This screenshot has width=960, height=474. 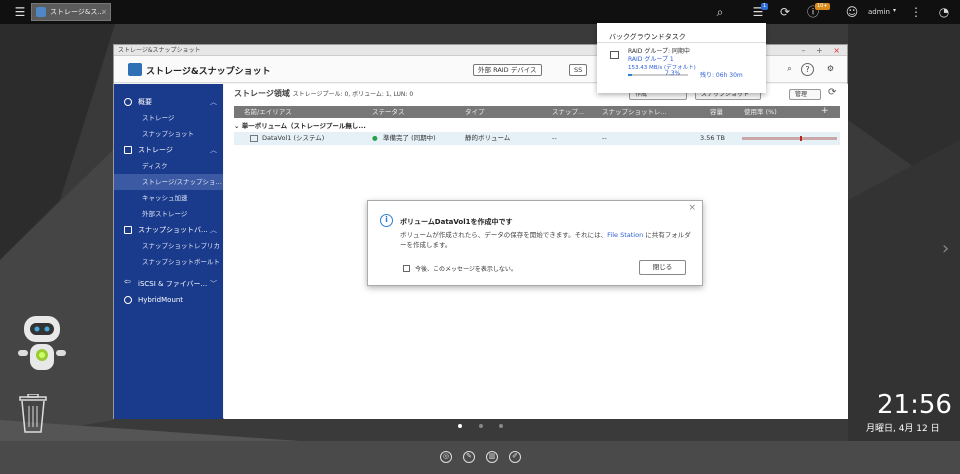 What do you see at coordinates (662, 267) in the screenshot?
I see `close-button: 閉じる` at bounding box center [662, 267].